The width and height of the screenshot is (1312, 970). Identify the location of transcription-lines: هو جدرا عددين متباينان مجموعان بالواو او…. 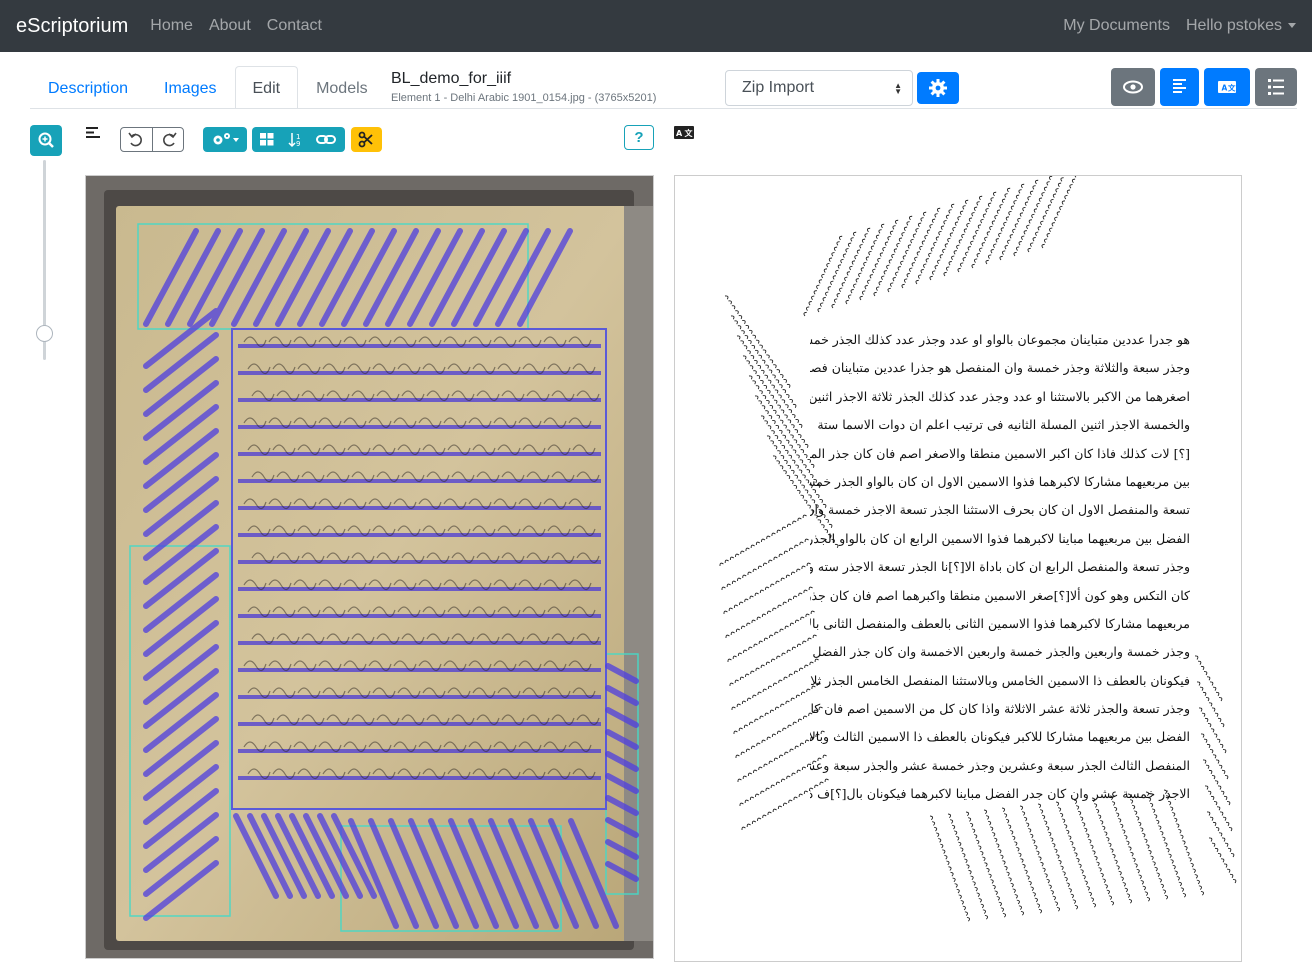
(1000, 567).